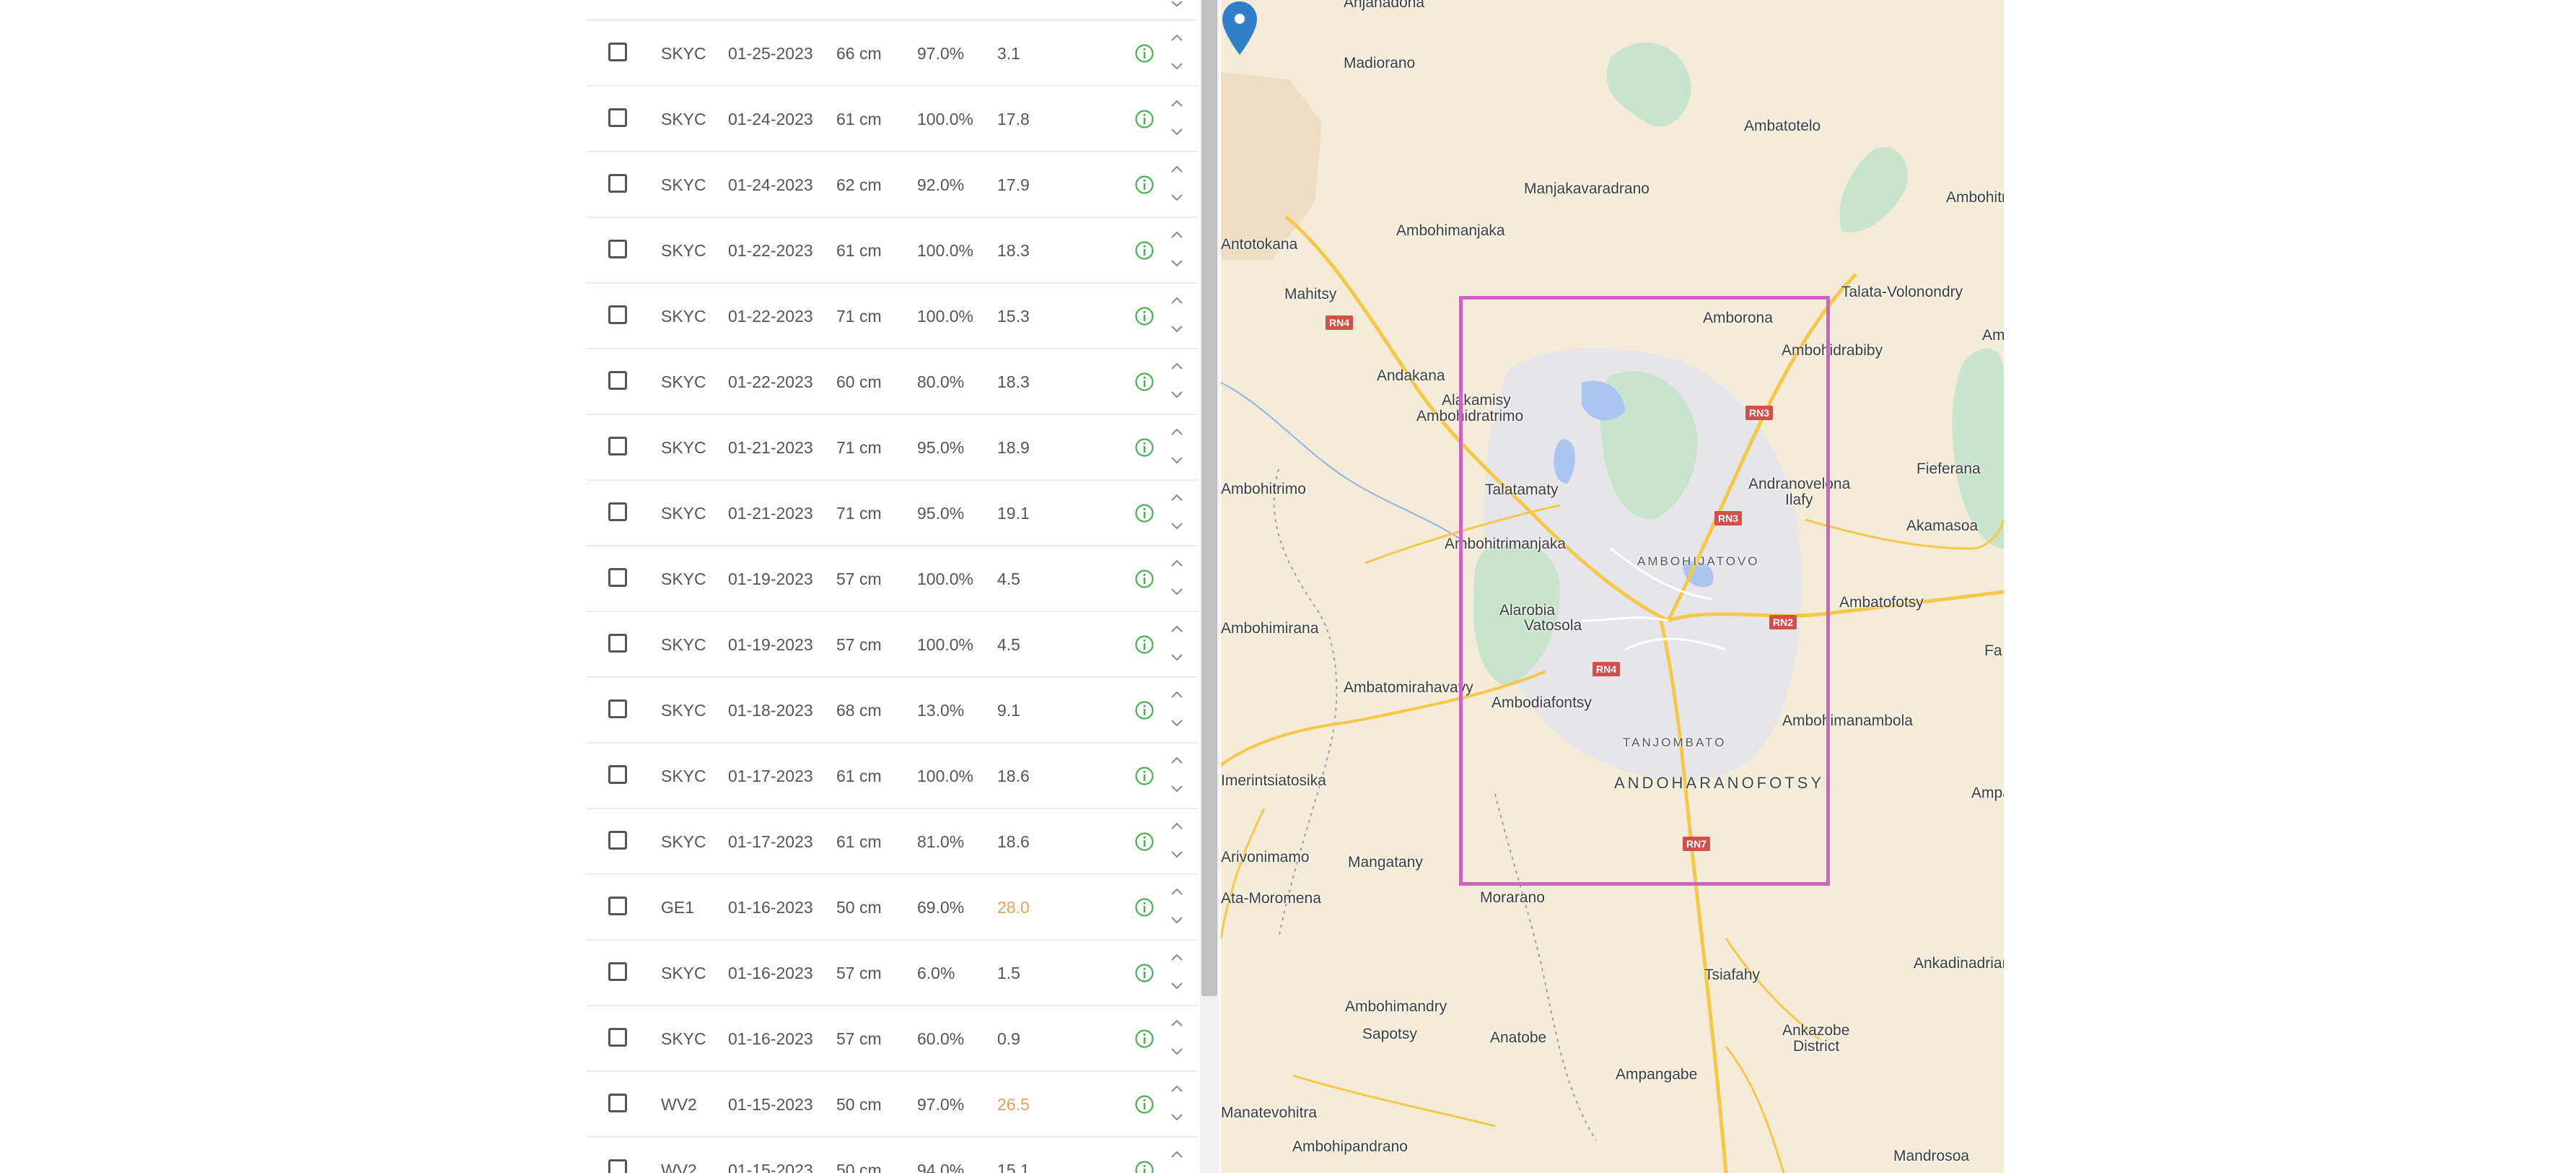 Image resolution: width=2576 pixels, height=1173 pixels. What do you see at coordinates (892, 906) in the screenshot?
I see `table-row: GE1 01-16-2023 50 cm 69.0% 28.0` at bounding box center [892, 906].